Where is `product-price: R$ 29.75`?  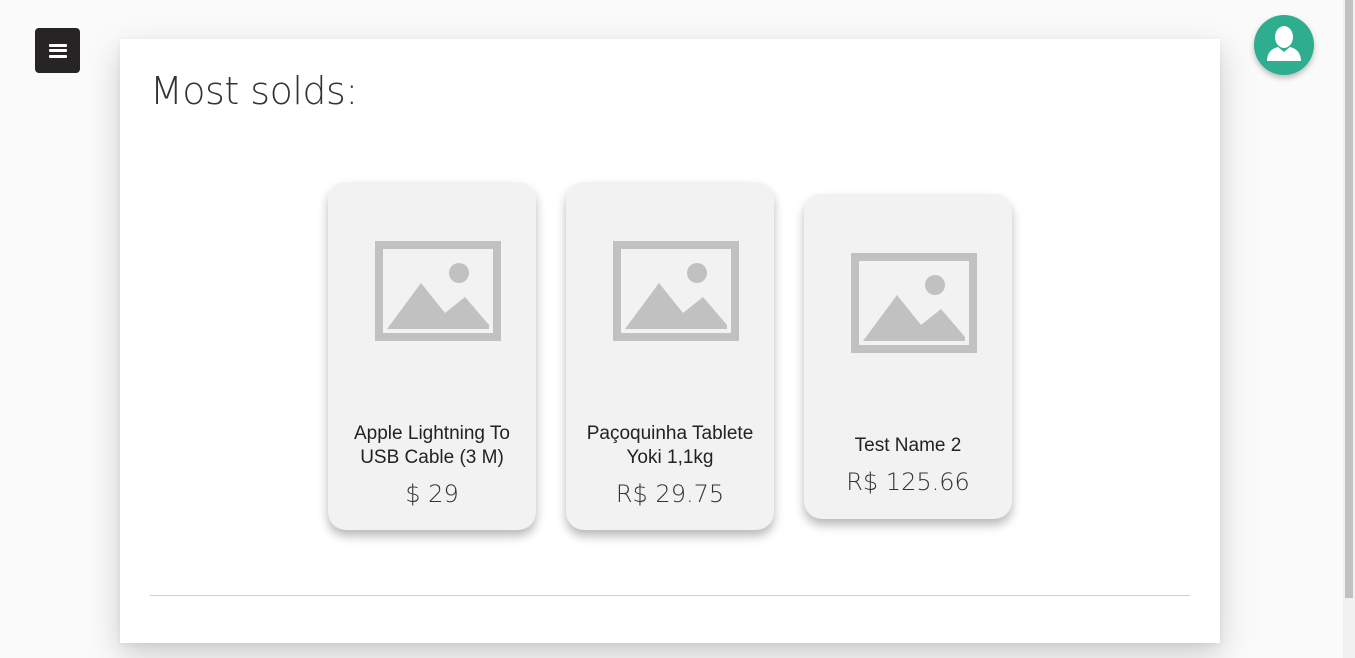 product-price: R$ 29.75 is located at coordinates (670, 494).